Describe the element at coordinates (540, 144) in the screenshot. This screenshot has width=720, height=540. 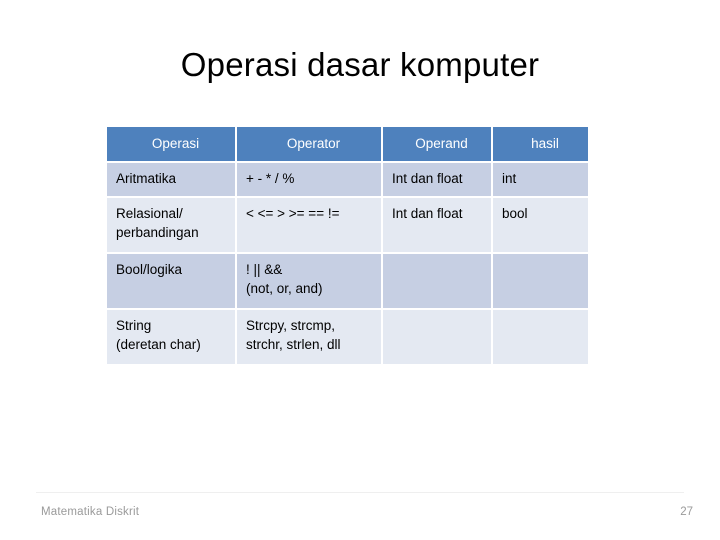
I see `column-header-hasil: hasil` at that location.